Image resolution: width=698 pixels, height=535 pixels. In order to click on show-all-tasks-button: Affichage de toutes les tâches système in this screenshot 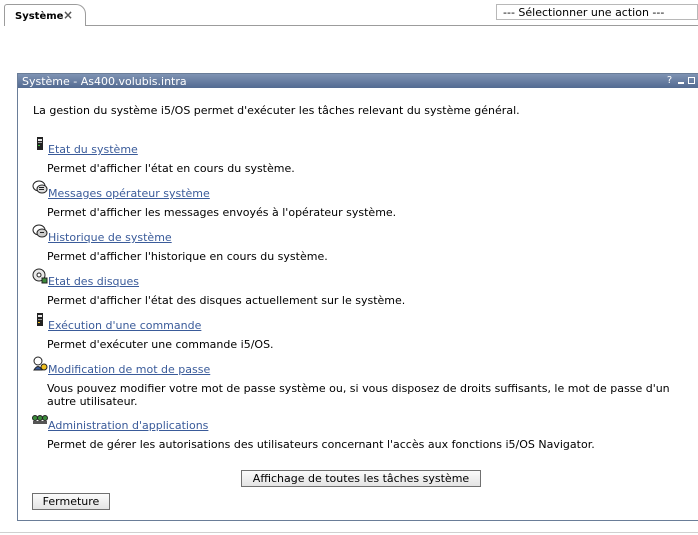, I will do `click(361, 478)`.